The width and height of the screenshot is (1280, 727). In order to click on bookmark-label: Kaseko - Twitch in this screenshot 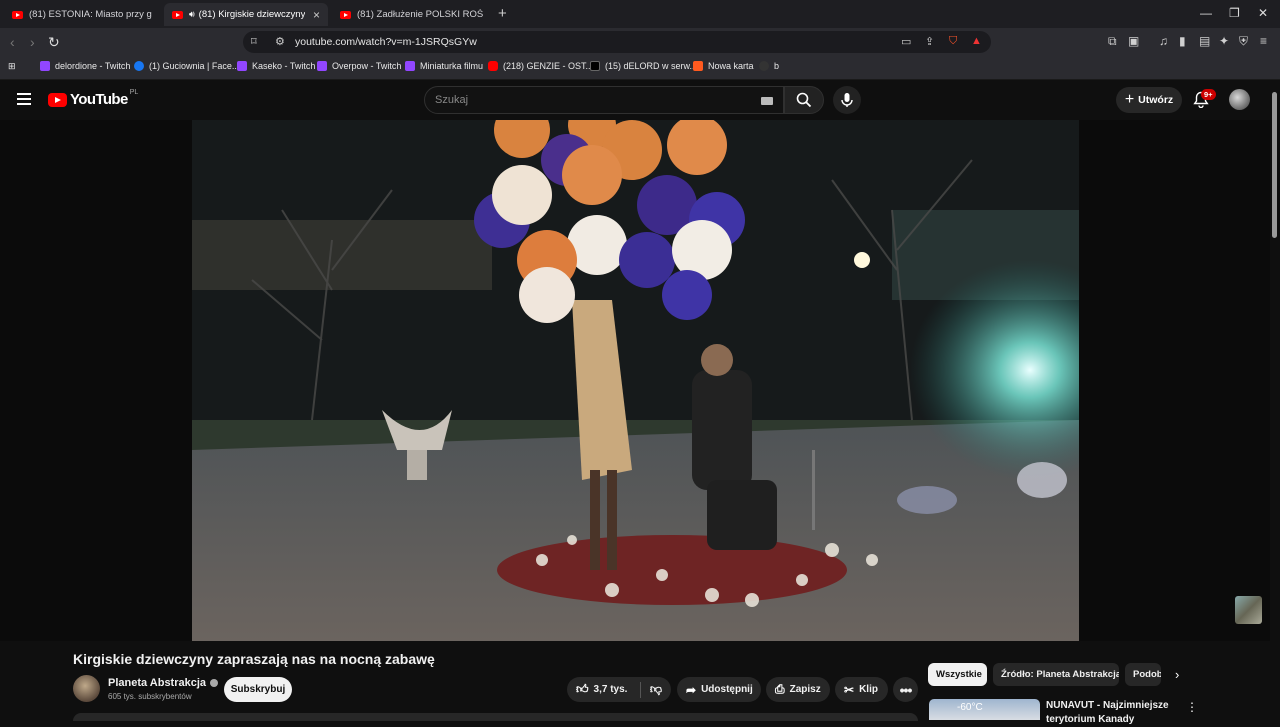, I will do `click(284, 66)`.